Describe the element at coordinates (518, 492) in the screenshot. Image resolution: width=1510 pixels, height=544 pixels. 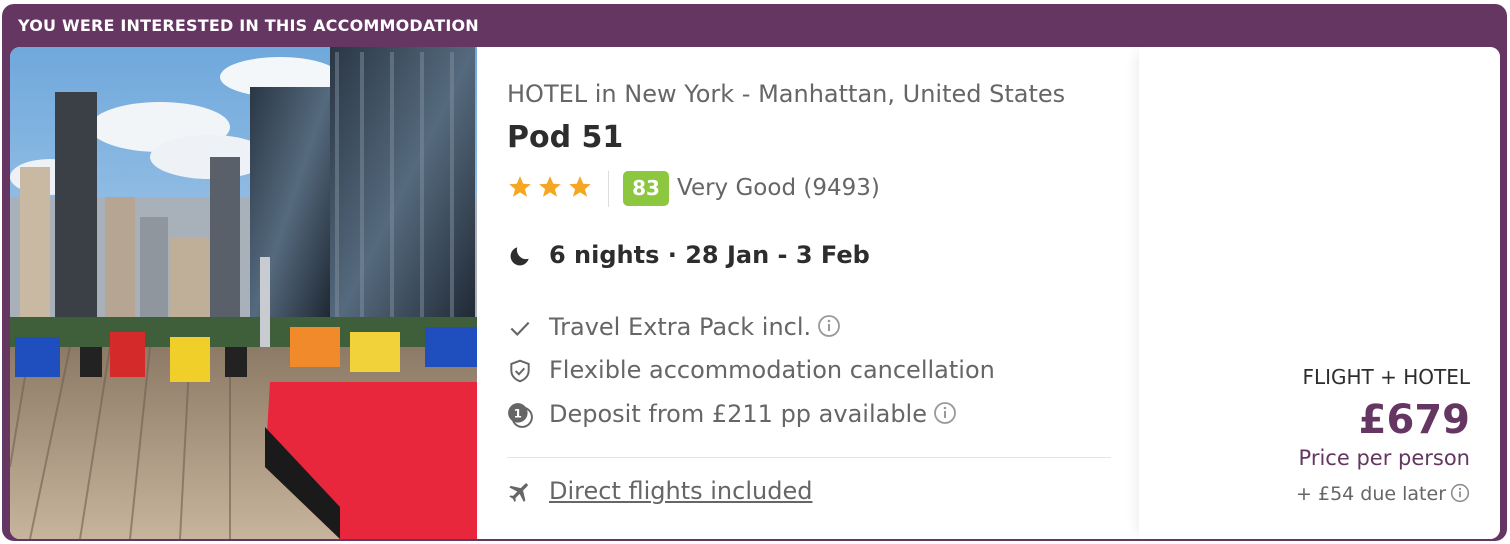
I see `plane-icon` at that location.